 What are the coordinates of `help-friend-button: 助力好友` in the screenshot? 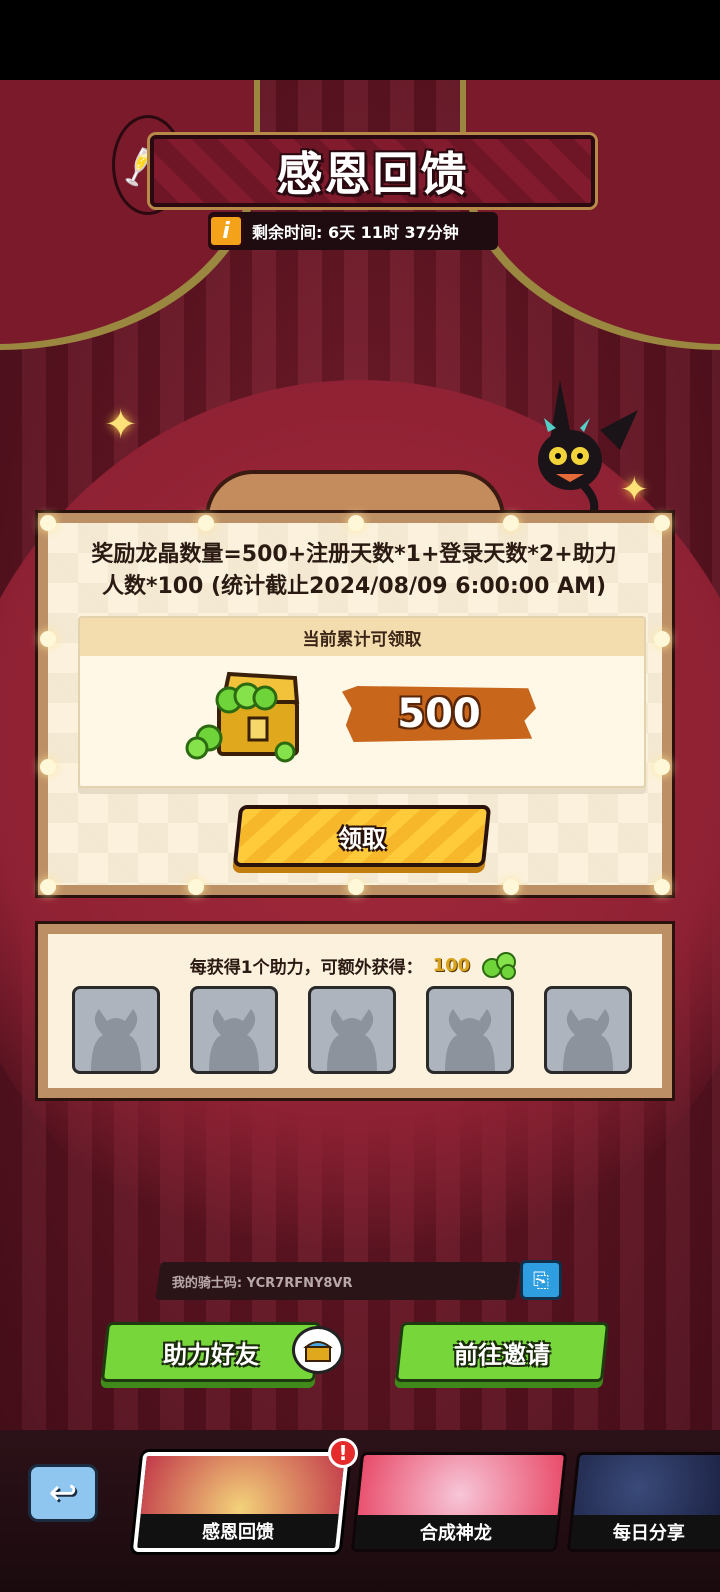 It's located at (211, 1352).